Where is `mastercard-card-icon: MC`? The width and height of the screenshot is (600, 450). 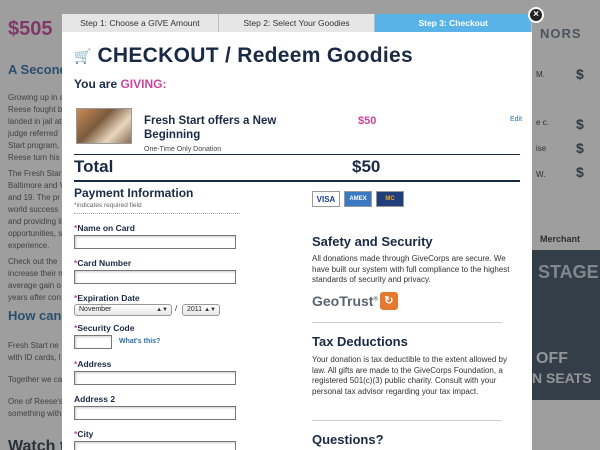
mastercard-card-icon: MC is located at coordinates (390, 199).